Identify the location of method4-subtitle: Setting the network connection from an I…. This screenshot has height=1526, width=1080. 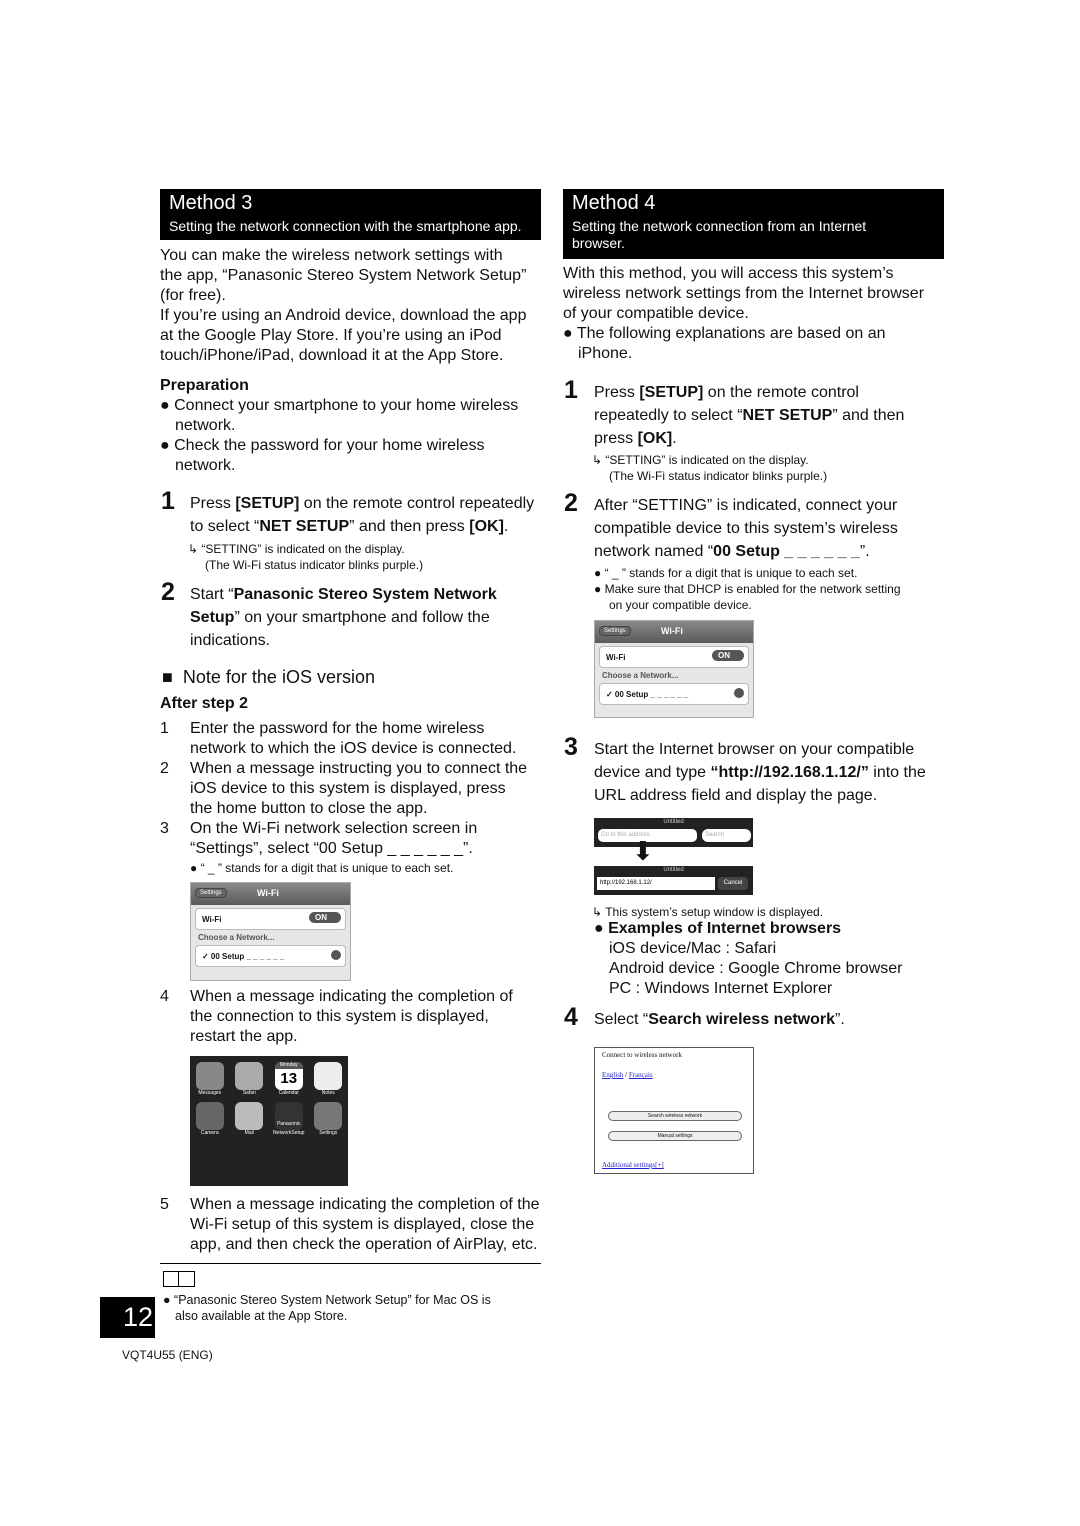
(719, 235).